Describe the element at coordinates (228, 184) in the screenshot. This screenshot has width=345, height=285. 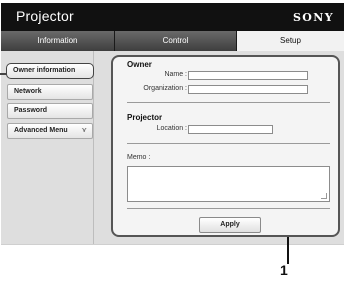
I see `memo-textarea` at that location.